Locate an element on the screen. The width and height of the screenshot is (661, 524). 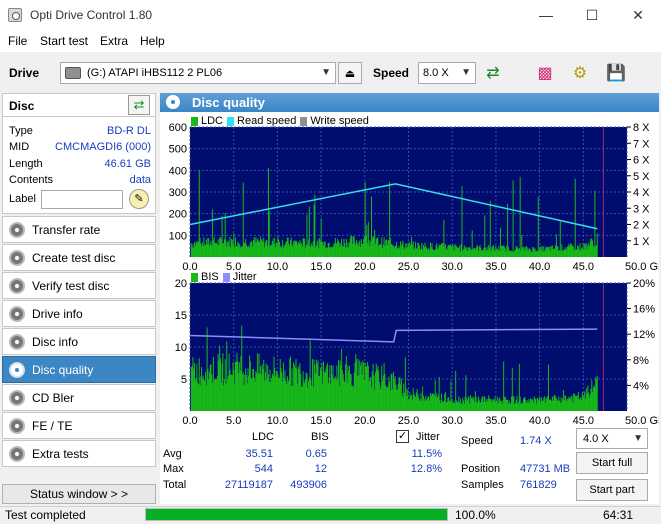
sidebar-item-transfer-rate: Transfer rate is located at coordinates (79, 229).